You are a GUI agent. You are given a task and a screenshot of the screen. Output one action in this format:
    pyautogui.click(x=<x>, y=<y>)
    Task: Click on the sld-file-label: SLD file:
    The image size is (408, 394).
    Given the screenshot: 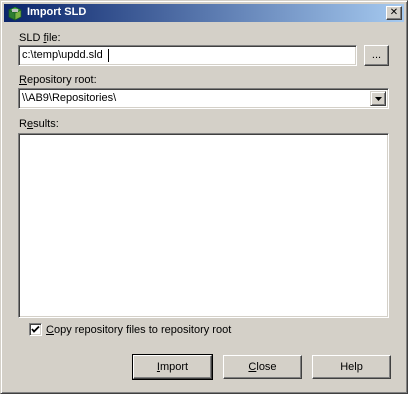 What is the action you would take?
    pyautogui.click(x=40, y=38)
    